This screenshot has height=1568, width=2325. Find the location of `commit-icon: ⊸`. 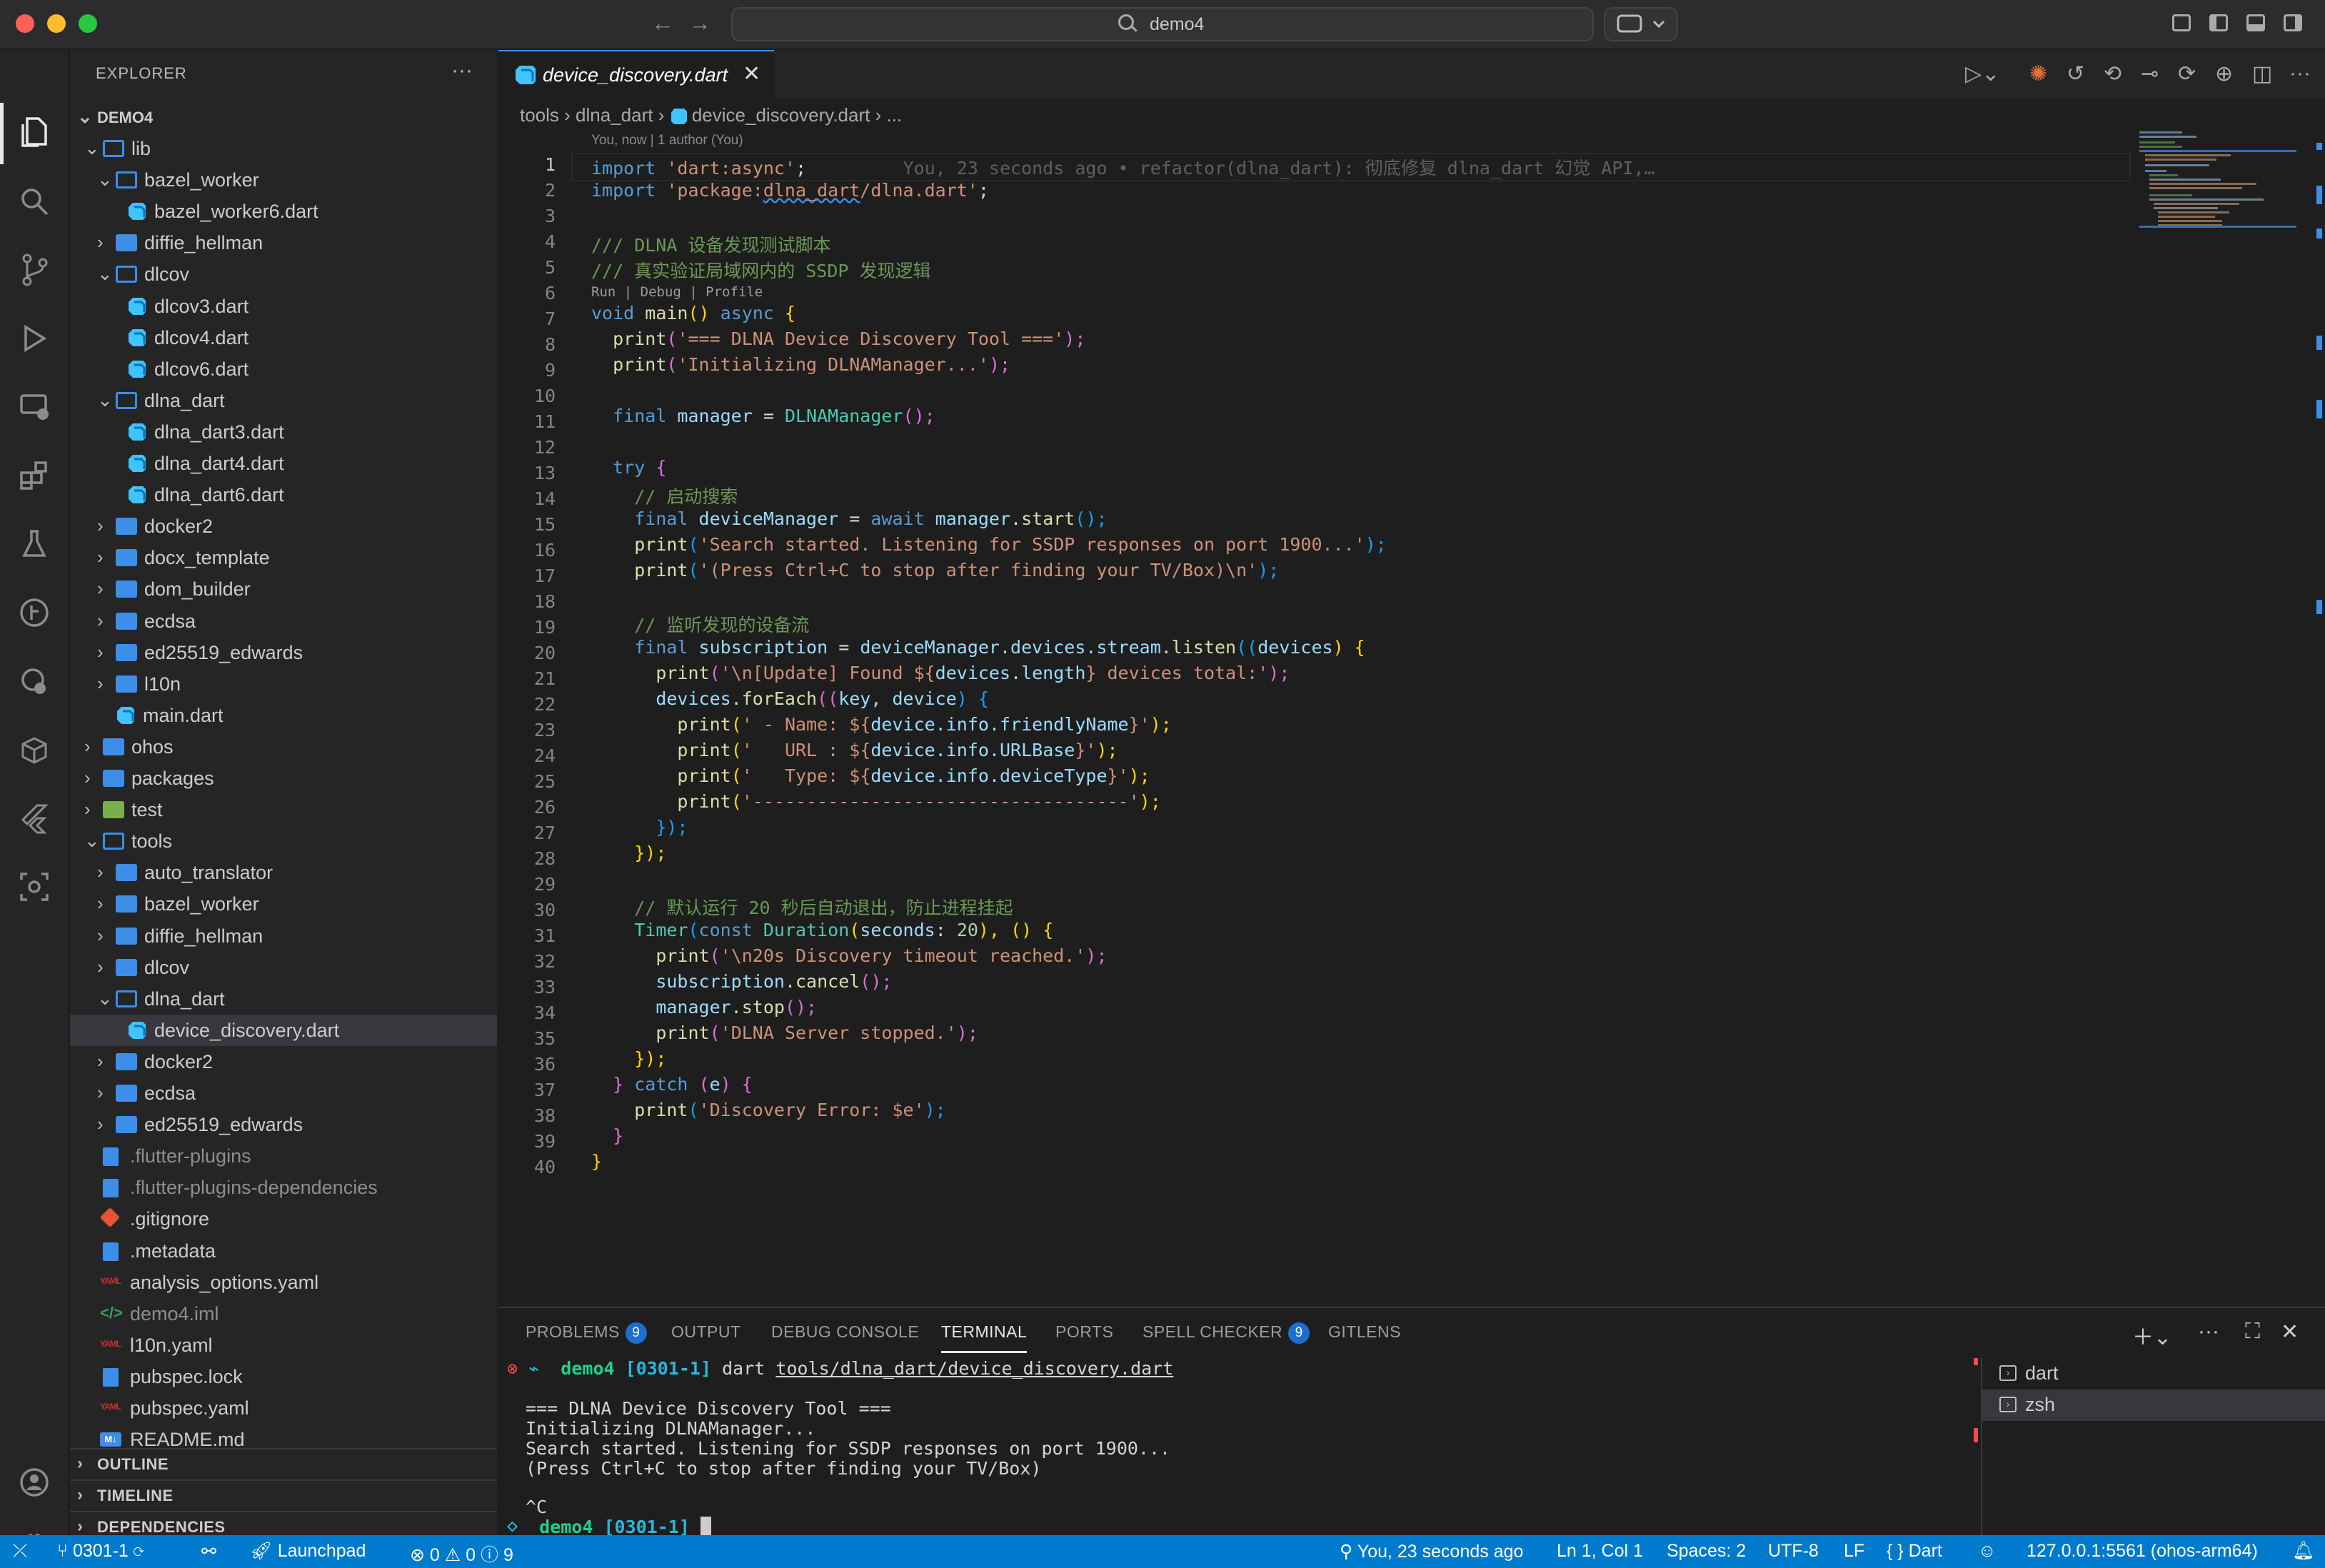

commit-icon: ⊸ is located at coordinates (2150, 73).